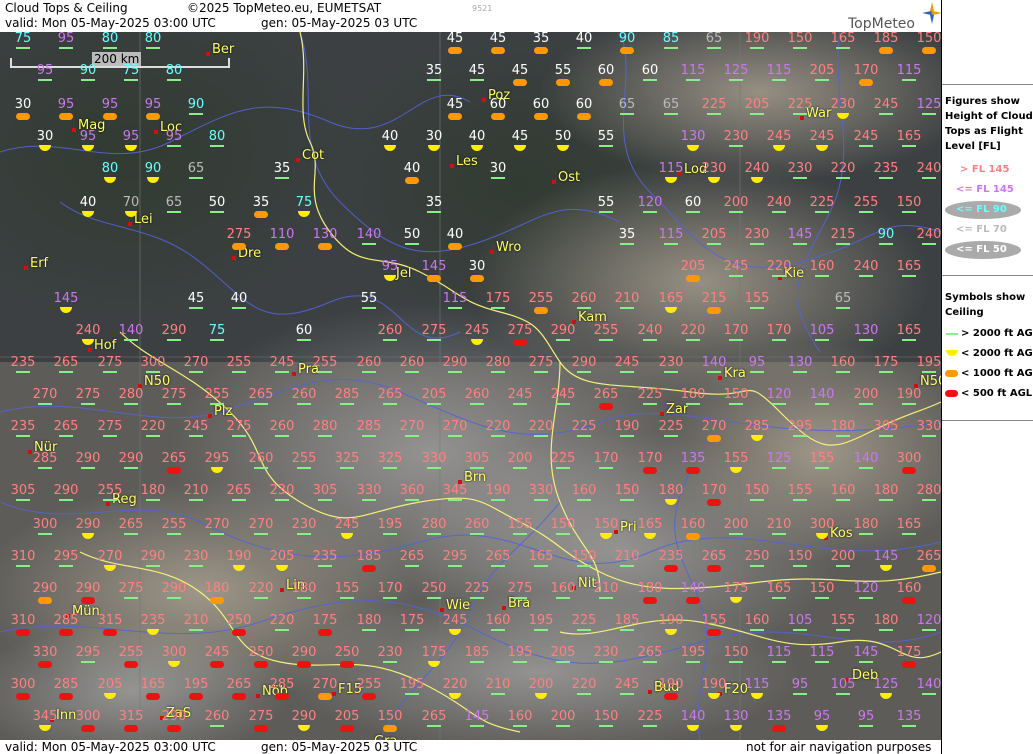 The height and width of the screenshot is (754, 1033). What do you see at coordinates (88, 330) in the screenshot?
I see `cloud-top-value: 240` at bounding box center [88, 330].